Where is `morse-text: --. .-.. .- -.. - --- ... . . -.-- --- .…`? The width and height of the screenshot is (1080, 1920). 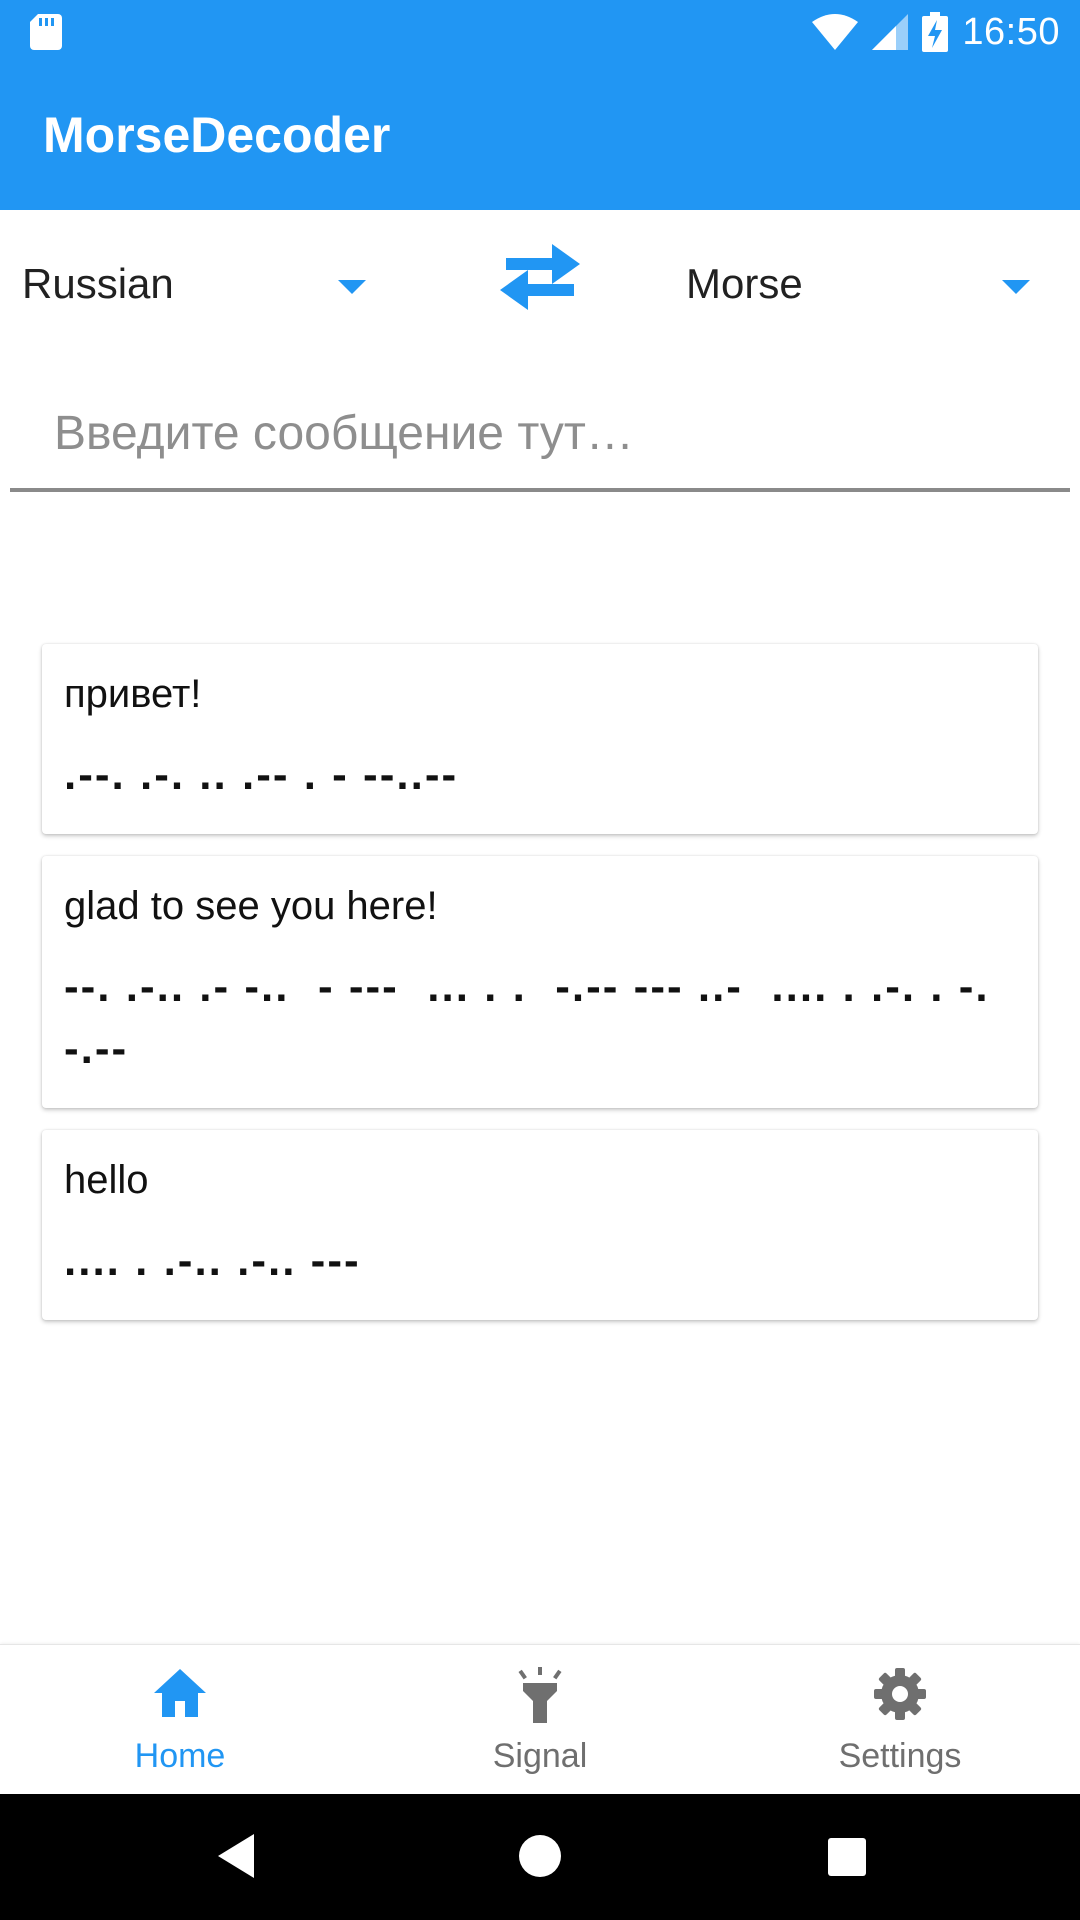
morse-text: --. .-.. .- -.. - --- ... . . -.-- --- .… is located at coordinates (527, 1017).